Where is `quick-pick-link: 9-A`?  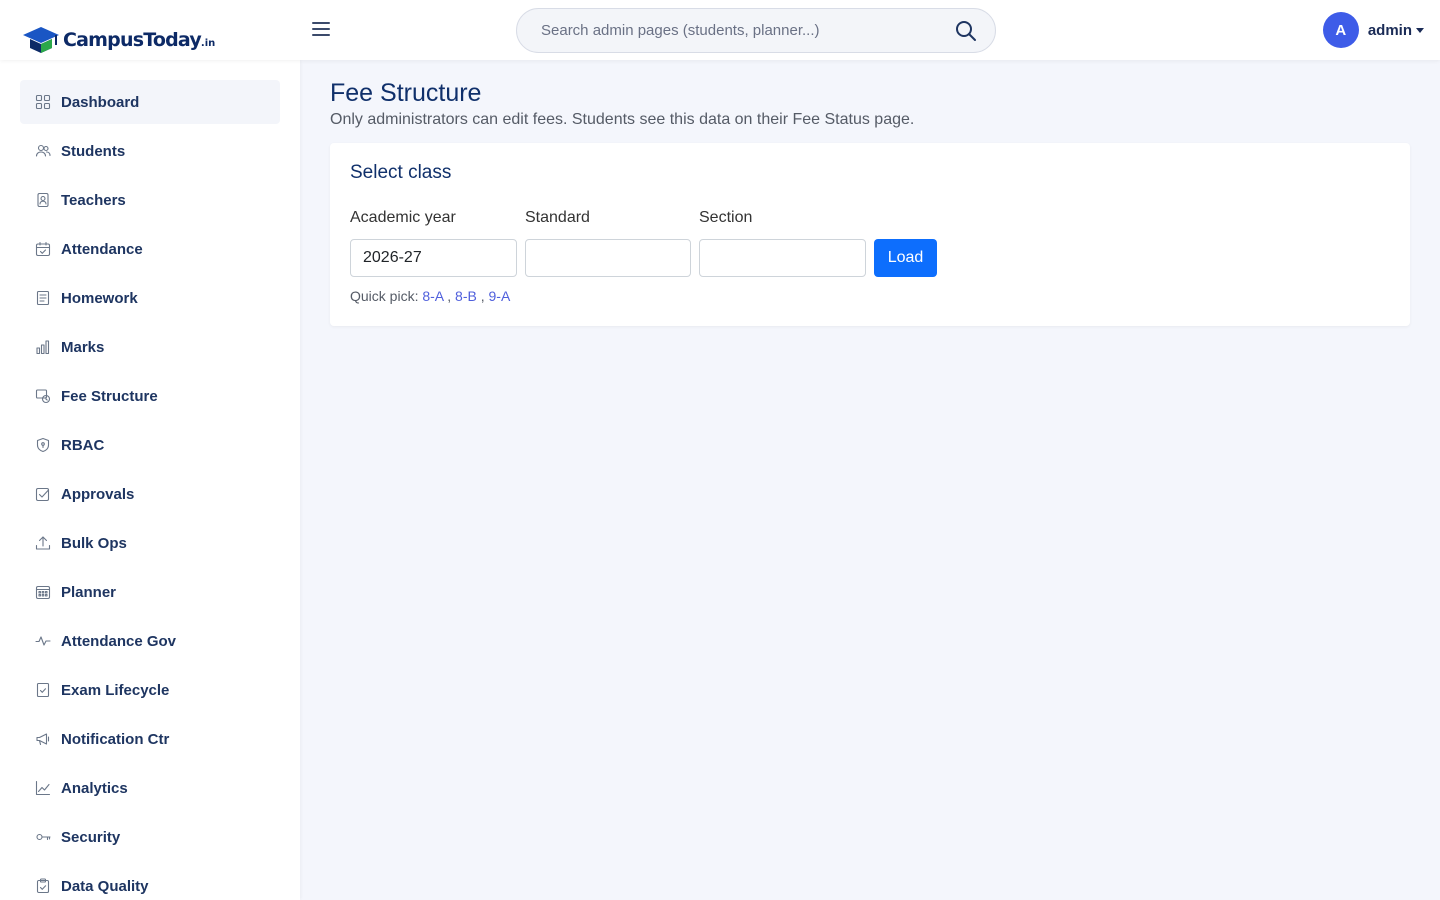
quick-pick-link: 9-A is located at coordinates (500, 296).